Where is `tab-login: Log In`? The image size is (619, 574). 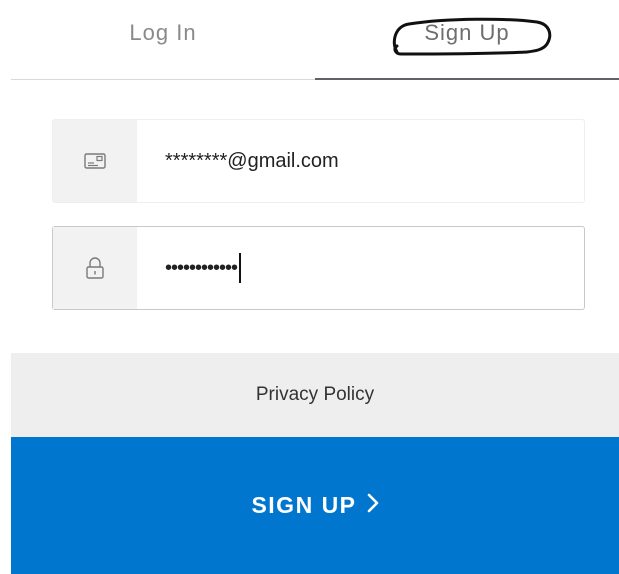 tab-login: Log In is located at coordinates (163, 40).